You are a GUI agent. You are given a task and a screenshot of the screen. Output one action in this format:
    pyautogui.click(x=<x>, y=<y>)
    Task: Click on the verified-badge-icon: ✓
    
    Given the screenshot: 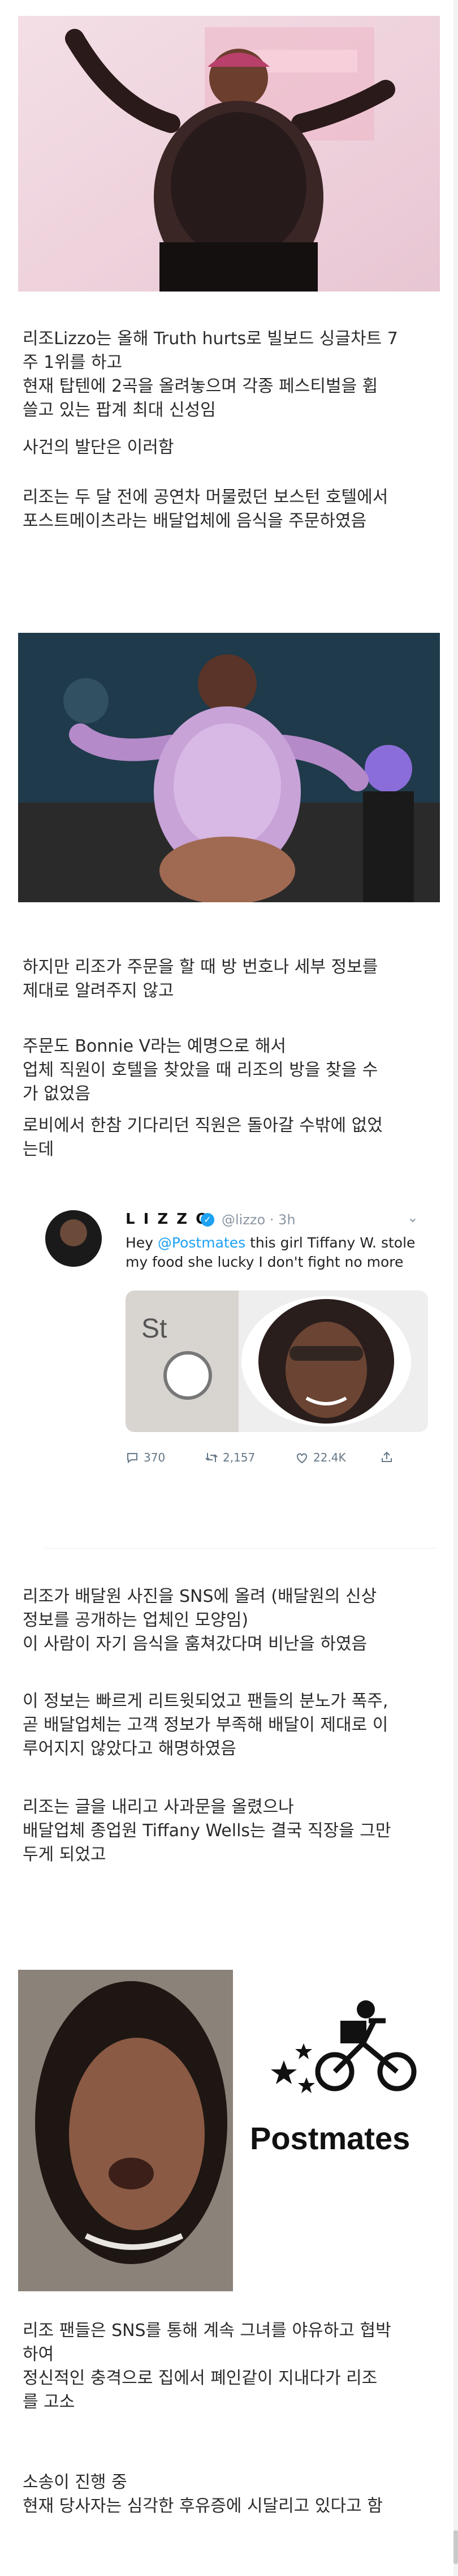 What is the action you would take?
    pyautogui.click(x=208, y=1220)
    